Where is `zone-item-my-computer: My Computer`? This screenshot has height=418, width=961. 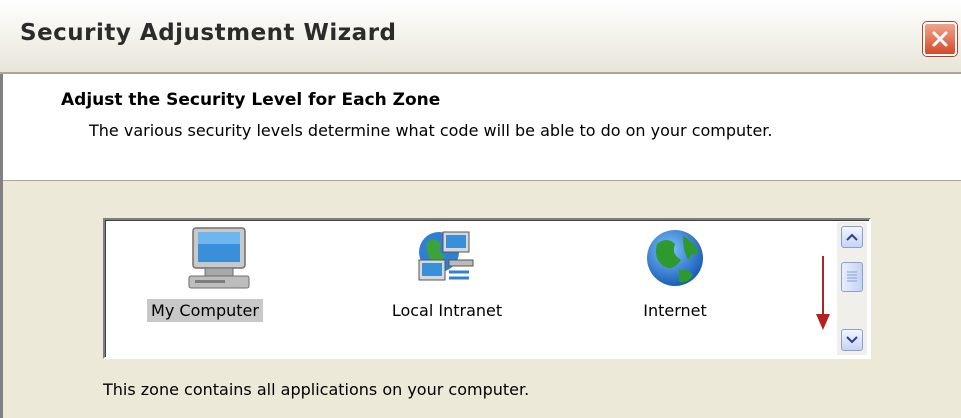
zone-item-my-computer: My Computer is located at coordinates (205, 275).